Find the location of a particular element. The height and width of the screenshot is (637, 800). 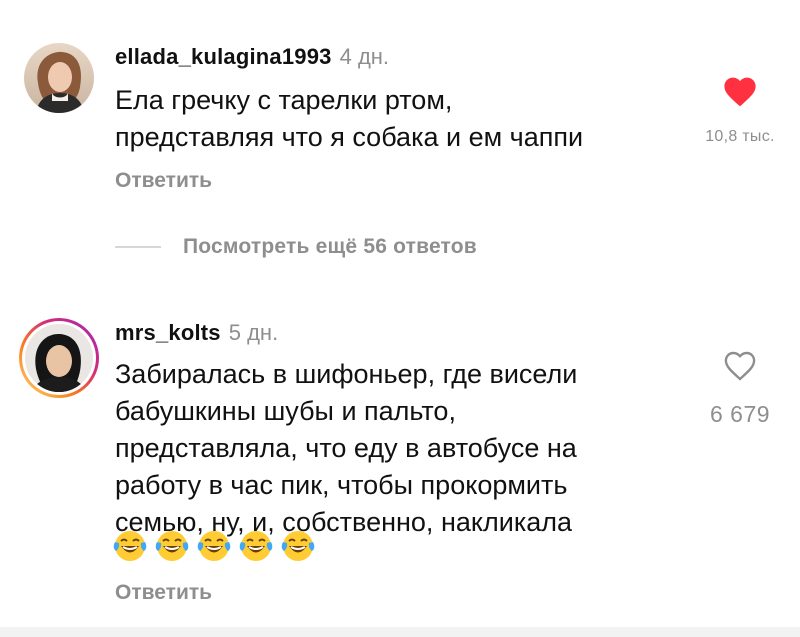

like-count: 10,8 тыс. is located at coordinates (740, 136).